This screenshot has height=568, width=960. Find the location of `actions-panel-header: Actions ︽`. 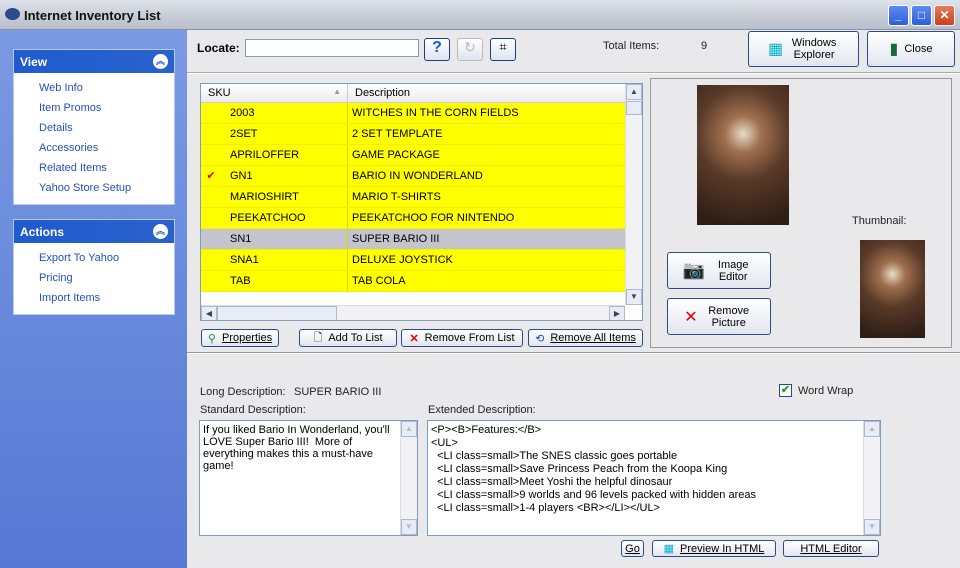

actions-panel-header: Actions ︽ is located at coordinates (94, 231).